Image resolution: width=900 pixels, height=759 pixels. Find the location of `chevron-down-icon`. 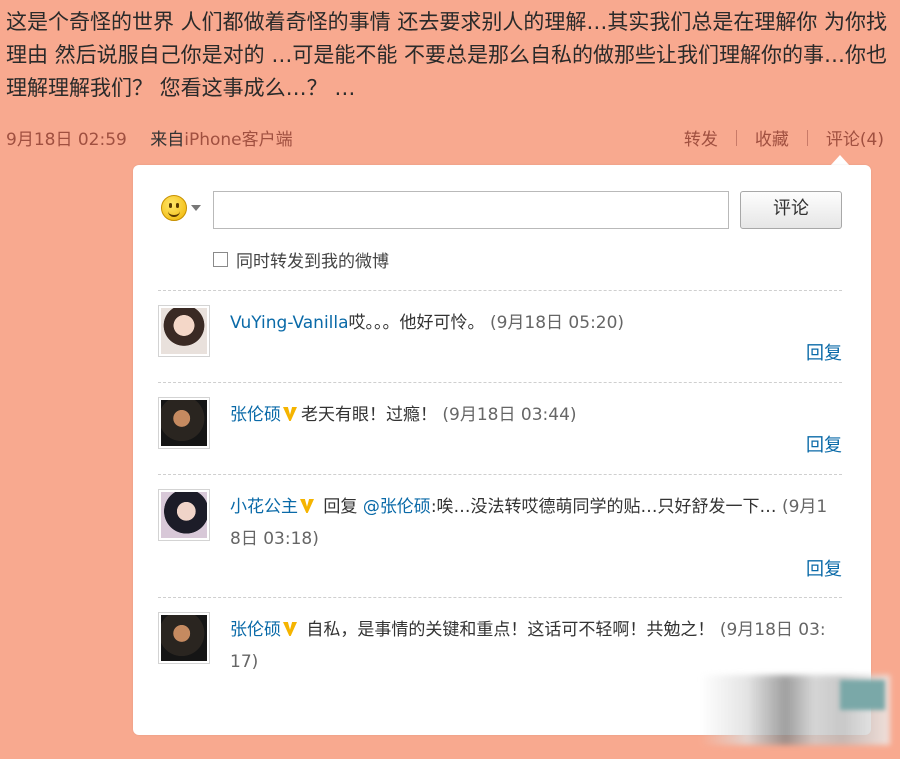

chevron-down-icon is located at coordinates (196, 208).